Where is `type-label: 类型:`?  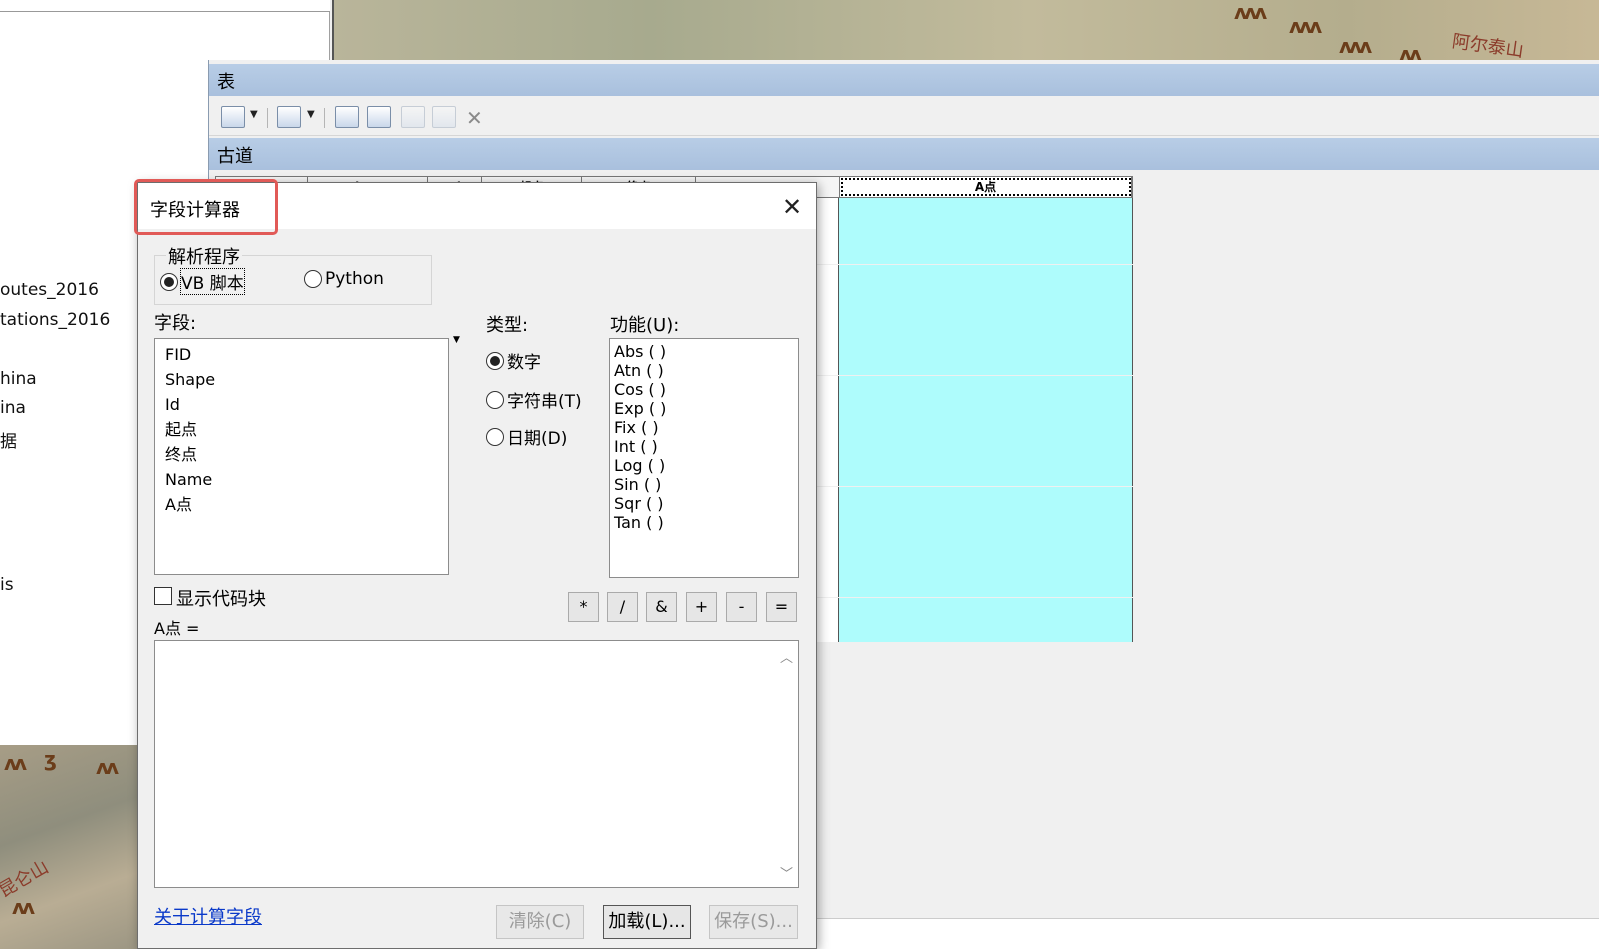 type-label: 类型: is located at coordinates (507, 325).